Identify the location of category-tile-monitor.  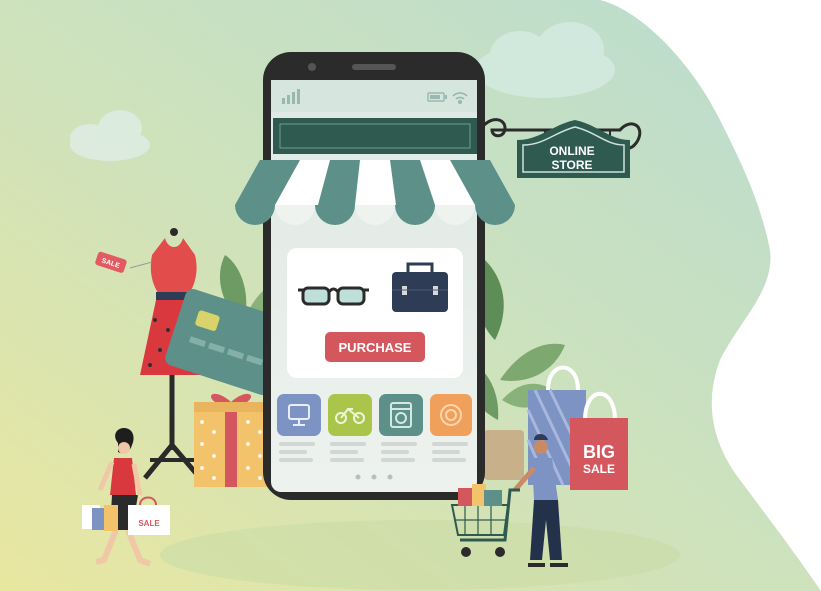
(299, 415).